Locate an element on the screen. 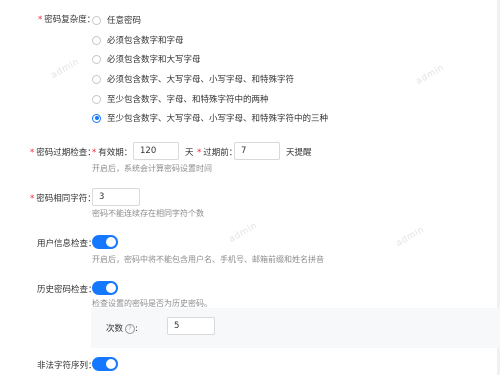 Image resolution: width=500 pixels, height=375 pixels. history-label: 历史密码检查： is located at coordinates (67, 290).